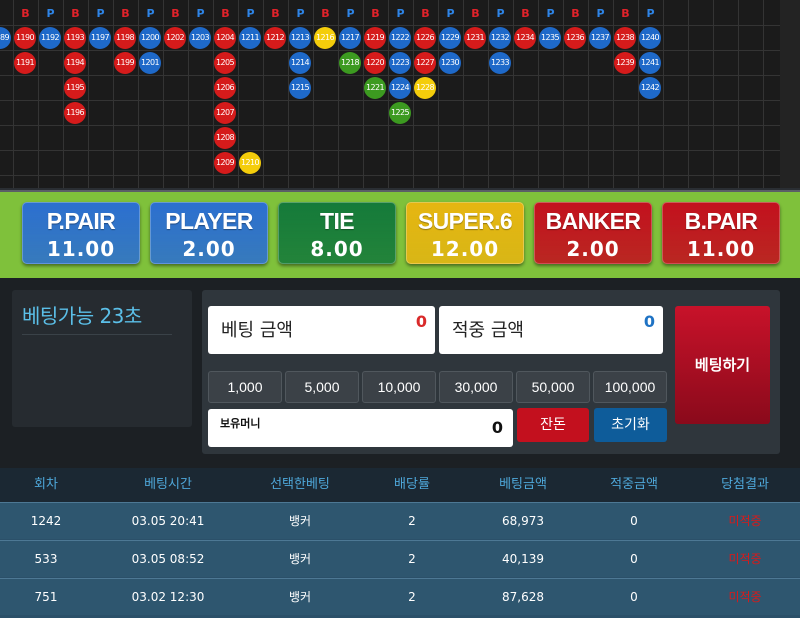 The height and width of the screenshot is (618, 800). What do you see at coordinates (650, 63) in the screenshot?
I see `road-bead: 1241` at bounding box center [650, 63].